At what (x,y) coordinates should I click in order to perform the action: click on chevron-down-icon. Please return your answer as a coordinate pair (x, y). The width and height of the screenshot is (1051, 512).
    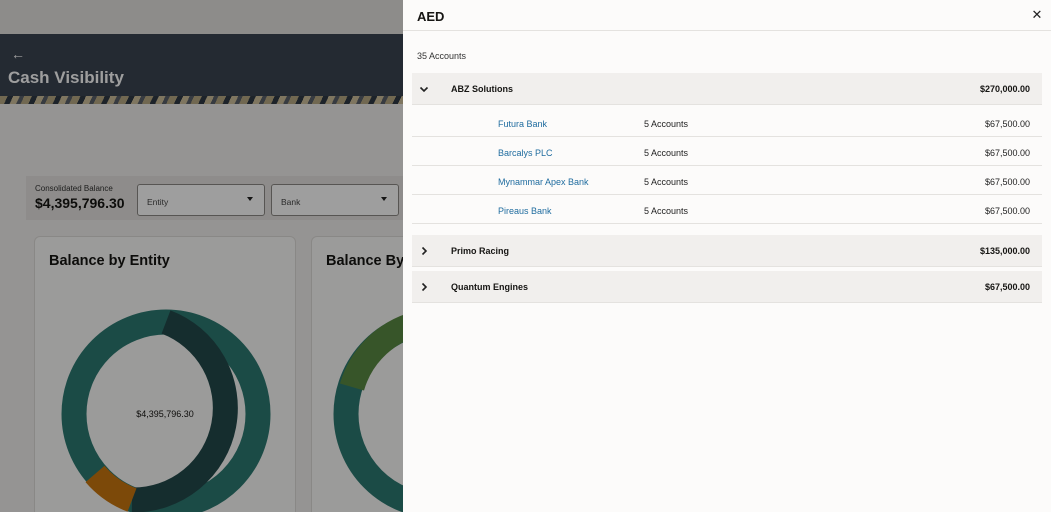
    Looking at the image, I should click on (424, 89).